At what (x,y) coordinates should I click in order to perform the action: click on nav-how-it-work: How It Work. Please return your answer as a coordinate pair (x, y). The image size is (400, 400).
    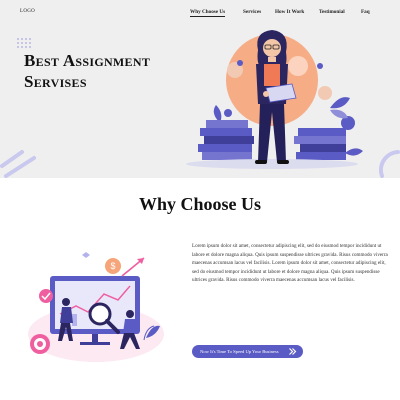
    Looking at the image, I should click on (289, 12).